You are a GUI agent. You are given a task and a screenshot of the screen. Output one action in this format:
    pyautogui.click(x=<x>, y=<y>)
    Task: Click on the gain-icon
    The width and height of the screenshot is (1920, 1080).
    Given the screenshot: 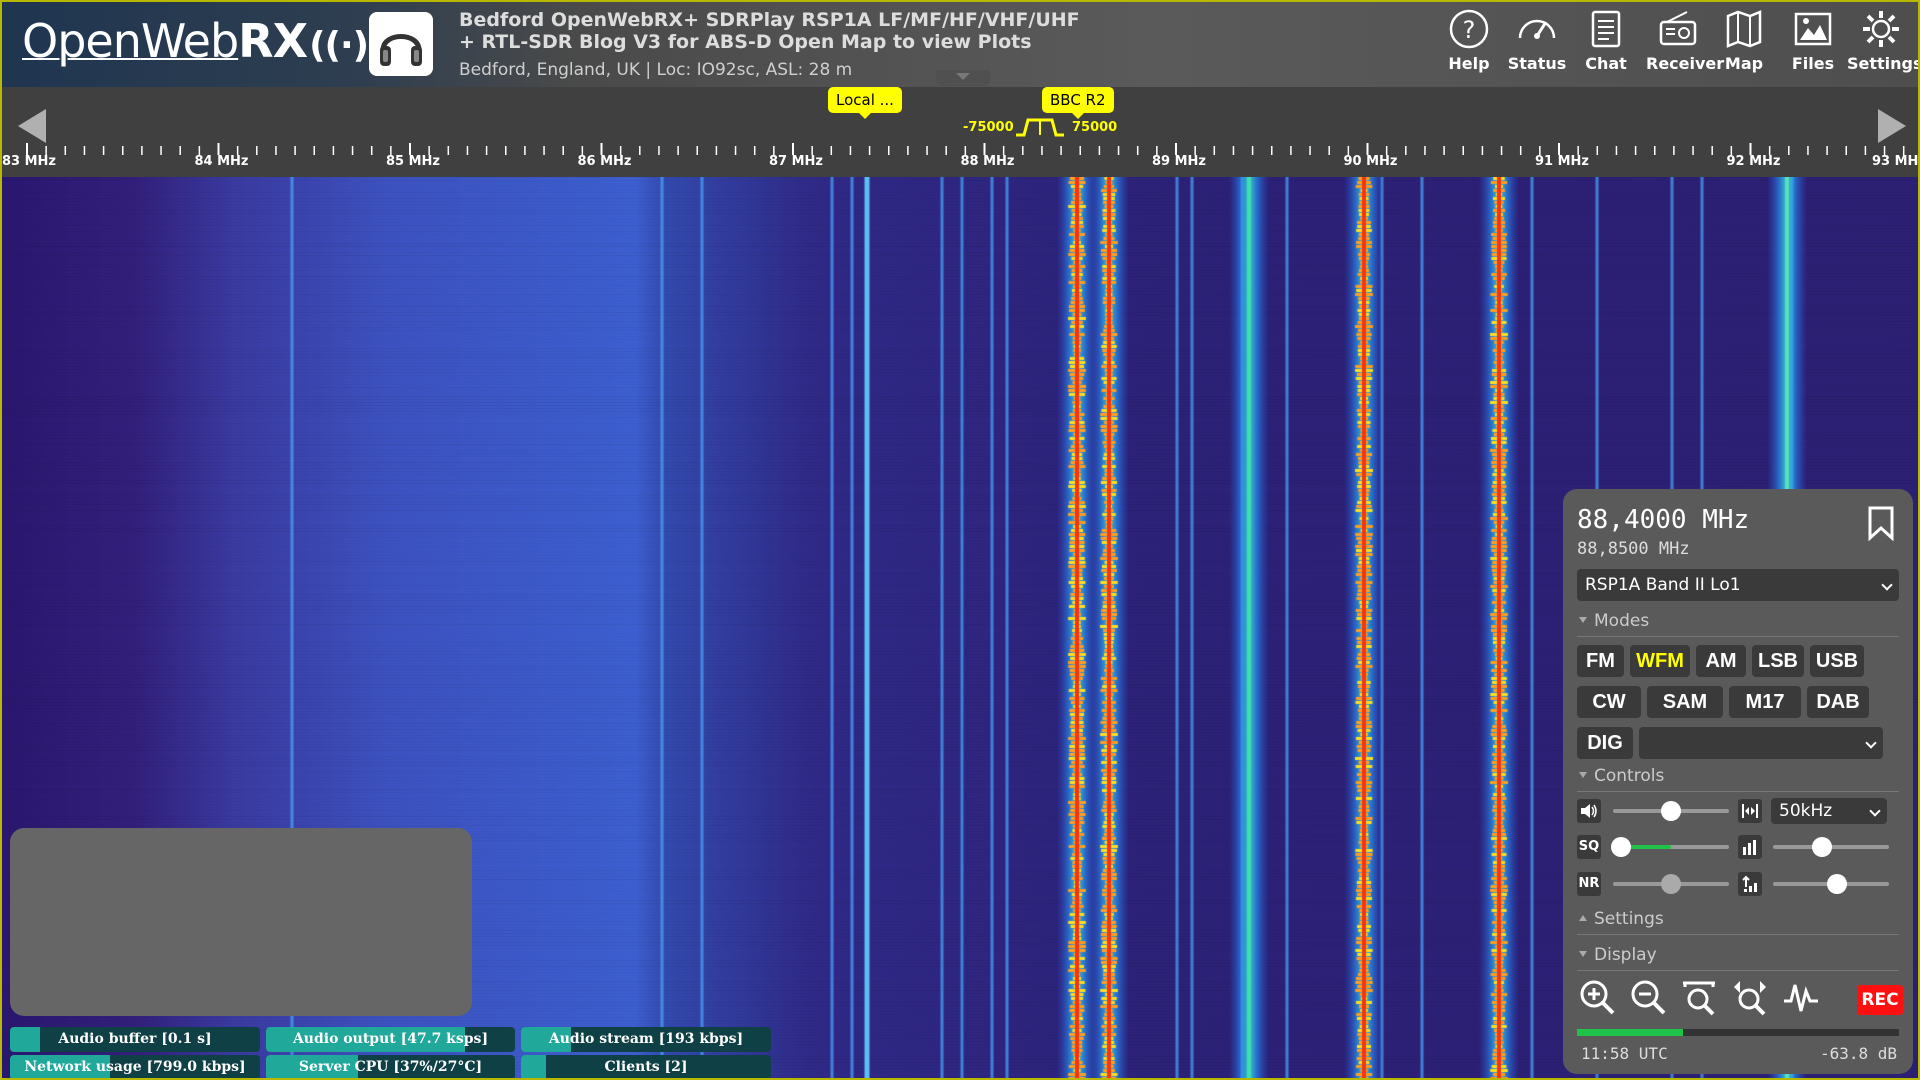 What is the action you would take?
    pyautogui.click(x=1749, y=883)
    